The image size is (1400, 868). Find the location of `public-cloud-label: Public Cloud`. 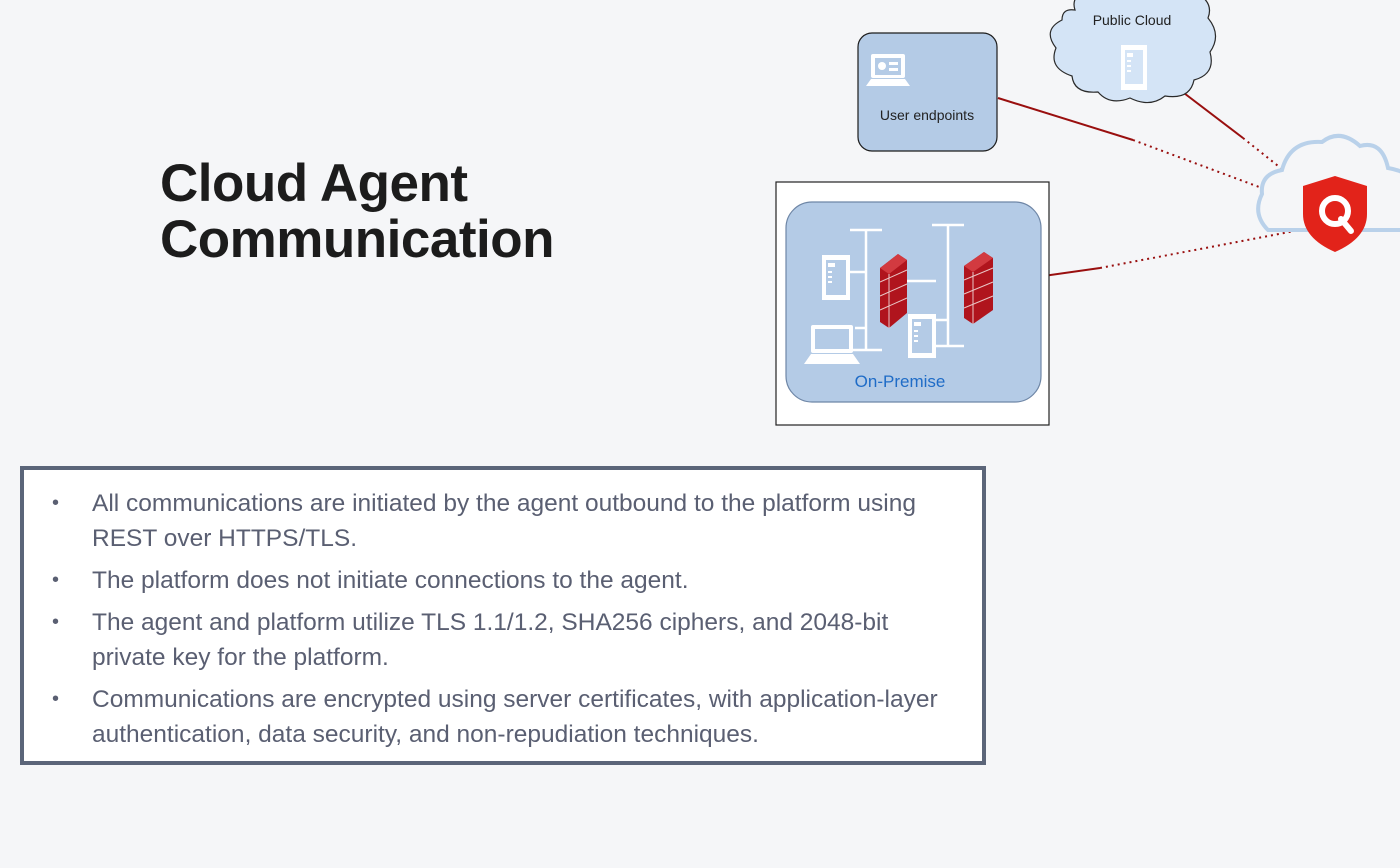

public-cloud-label: Public Cloud is located at coordinates (1132, 20).